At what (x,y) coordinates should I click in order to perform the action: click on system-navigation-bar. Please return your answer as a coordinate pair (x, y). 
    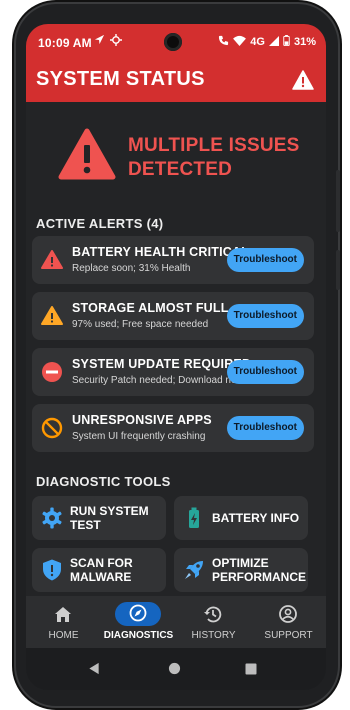
    Looking at the image, I should click on (176, 669).